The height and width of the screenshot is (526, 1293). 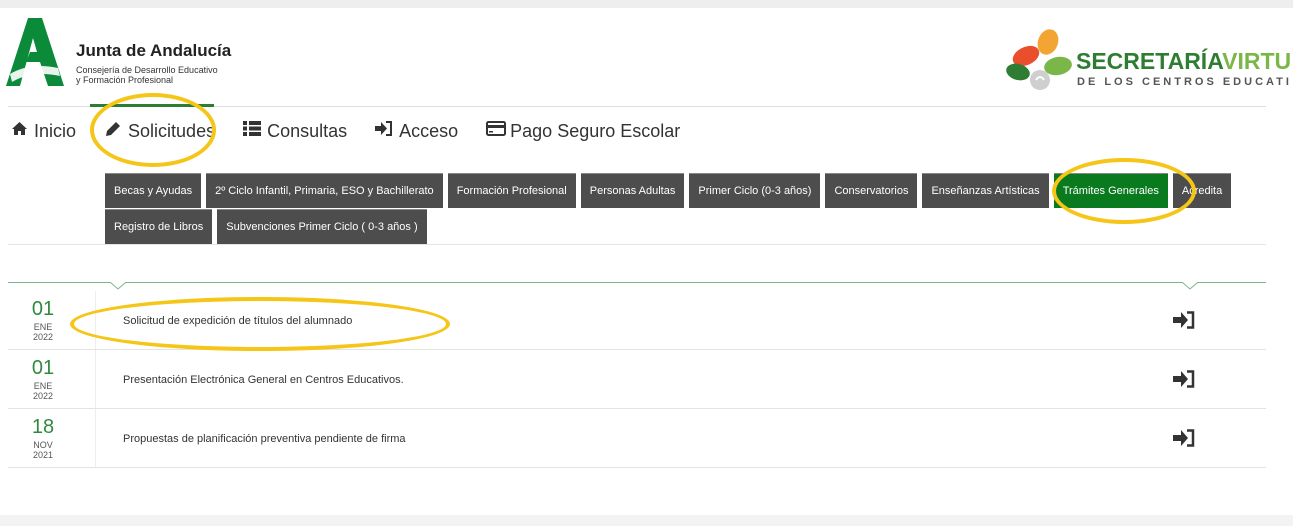 I want to click on secretaria-virtual-title: SECRETARÍAVIRTU, so click(x=1183, y=61).